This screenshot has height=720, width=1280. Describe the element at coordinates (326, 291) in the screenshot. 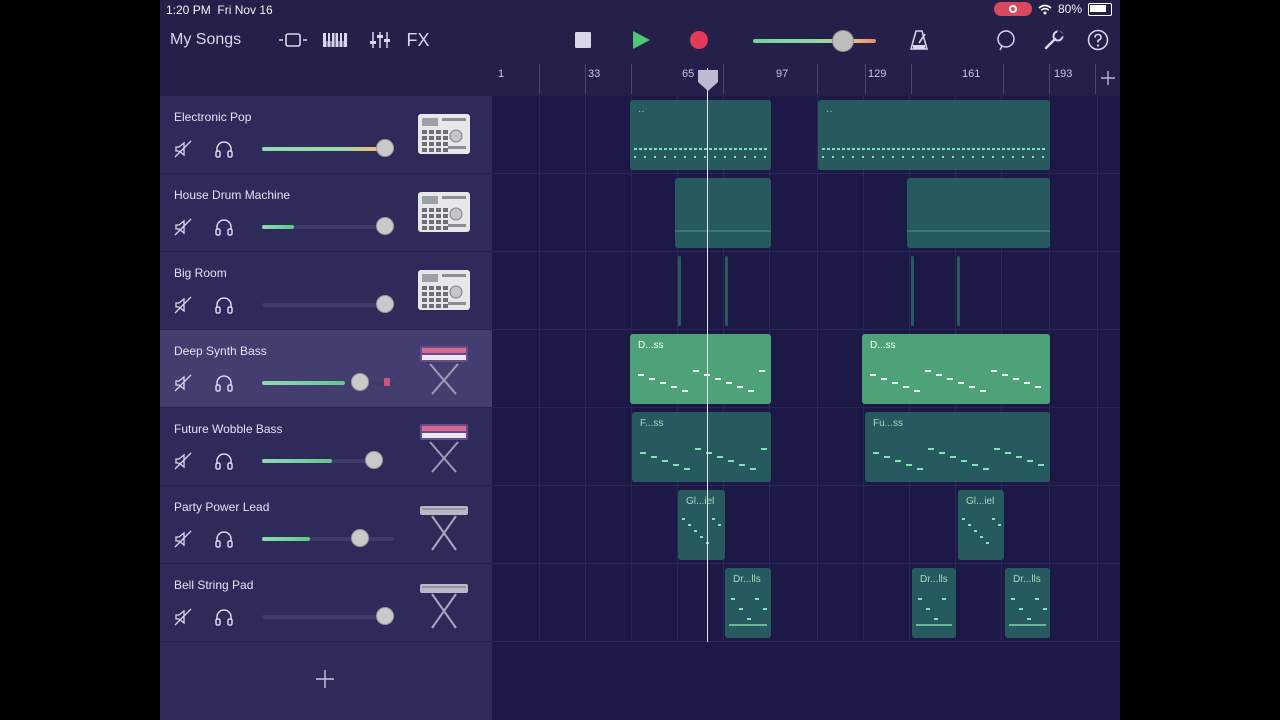

I see `track-row: Big Room` at that location.